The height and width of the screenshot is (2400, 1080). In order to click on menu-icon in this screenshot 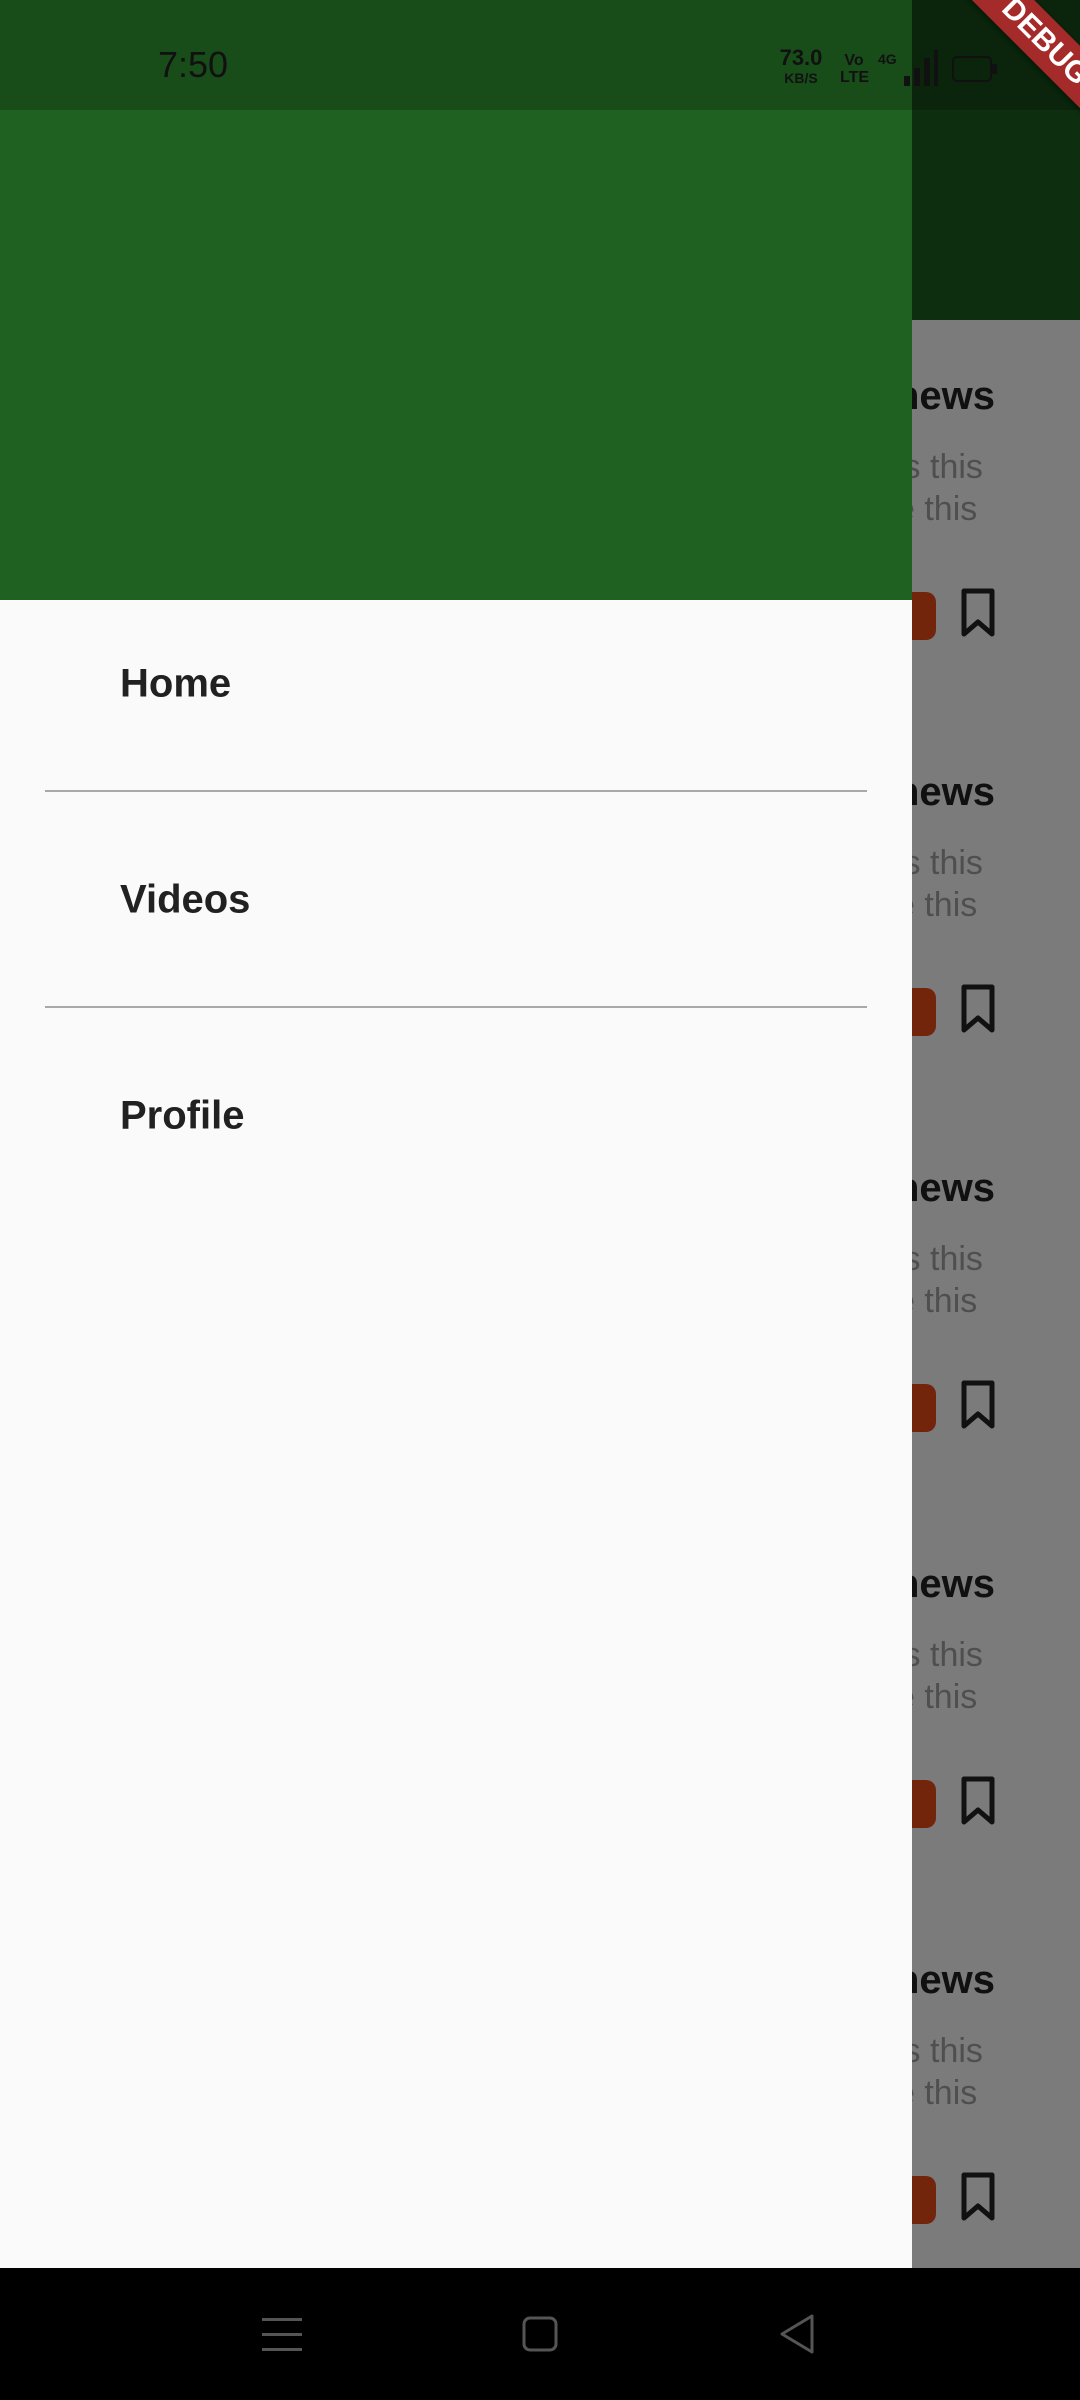, I will do `click(282, 2334)`.